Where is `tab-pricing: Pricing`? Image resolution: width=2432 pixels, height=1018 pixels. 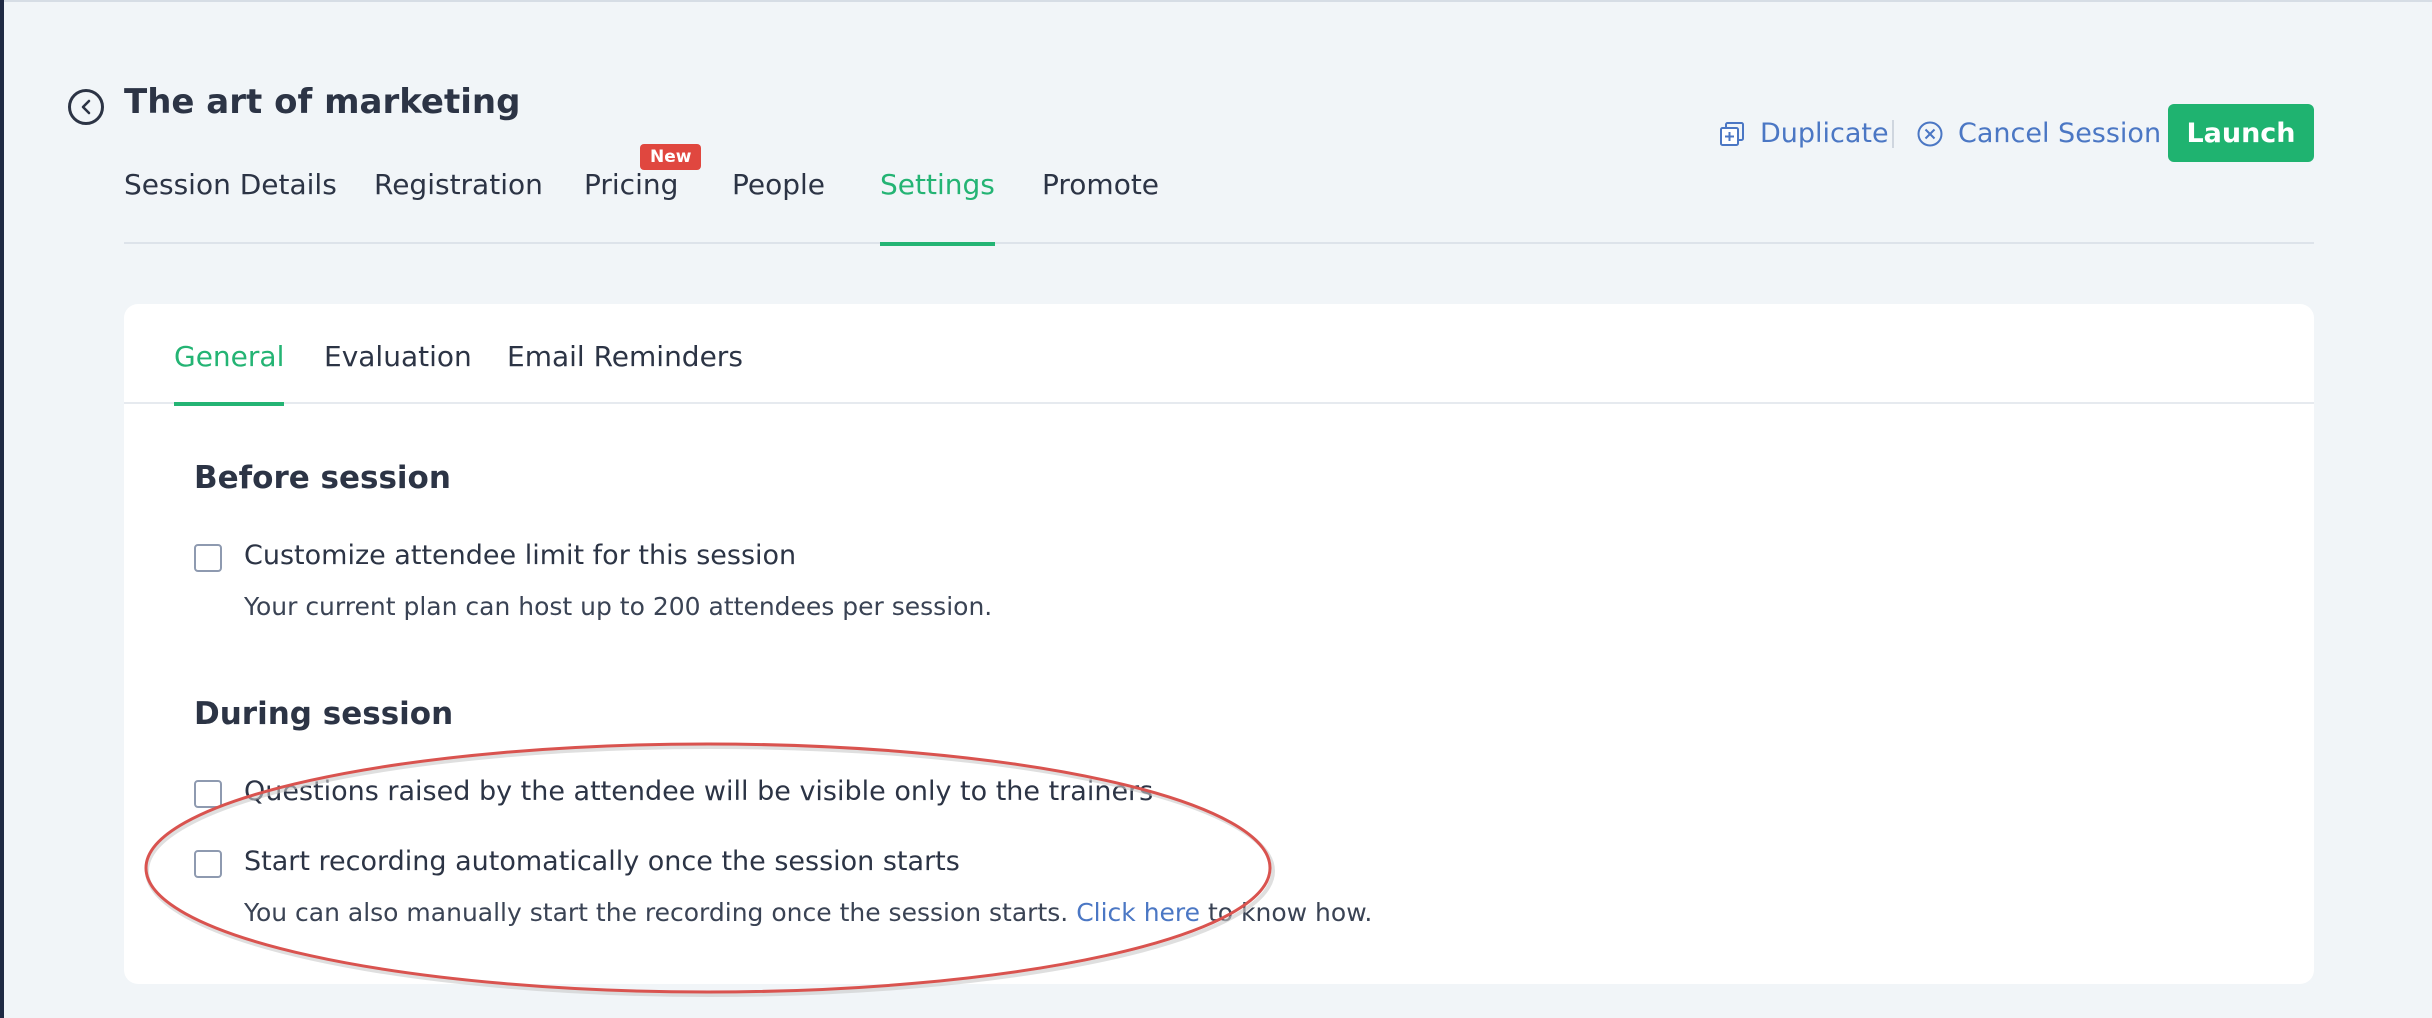 tab-pricing: Pricing is located at coordinates (631, 206).